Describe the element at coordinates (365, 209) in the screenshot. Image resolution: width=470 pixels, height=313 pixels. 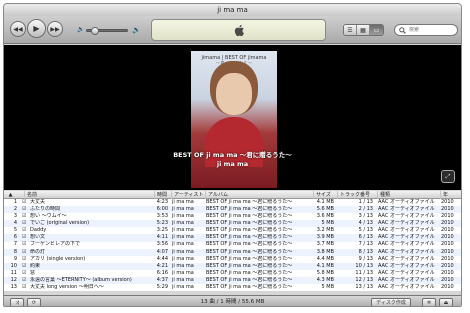
I see `track-track: 2 / 13` at that location.